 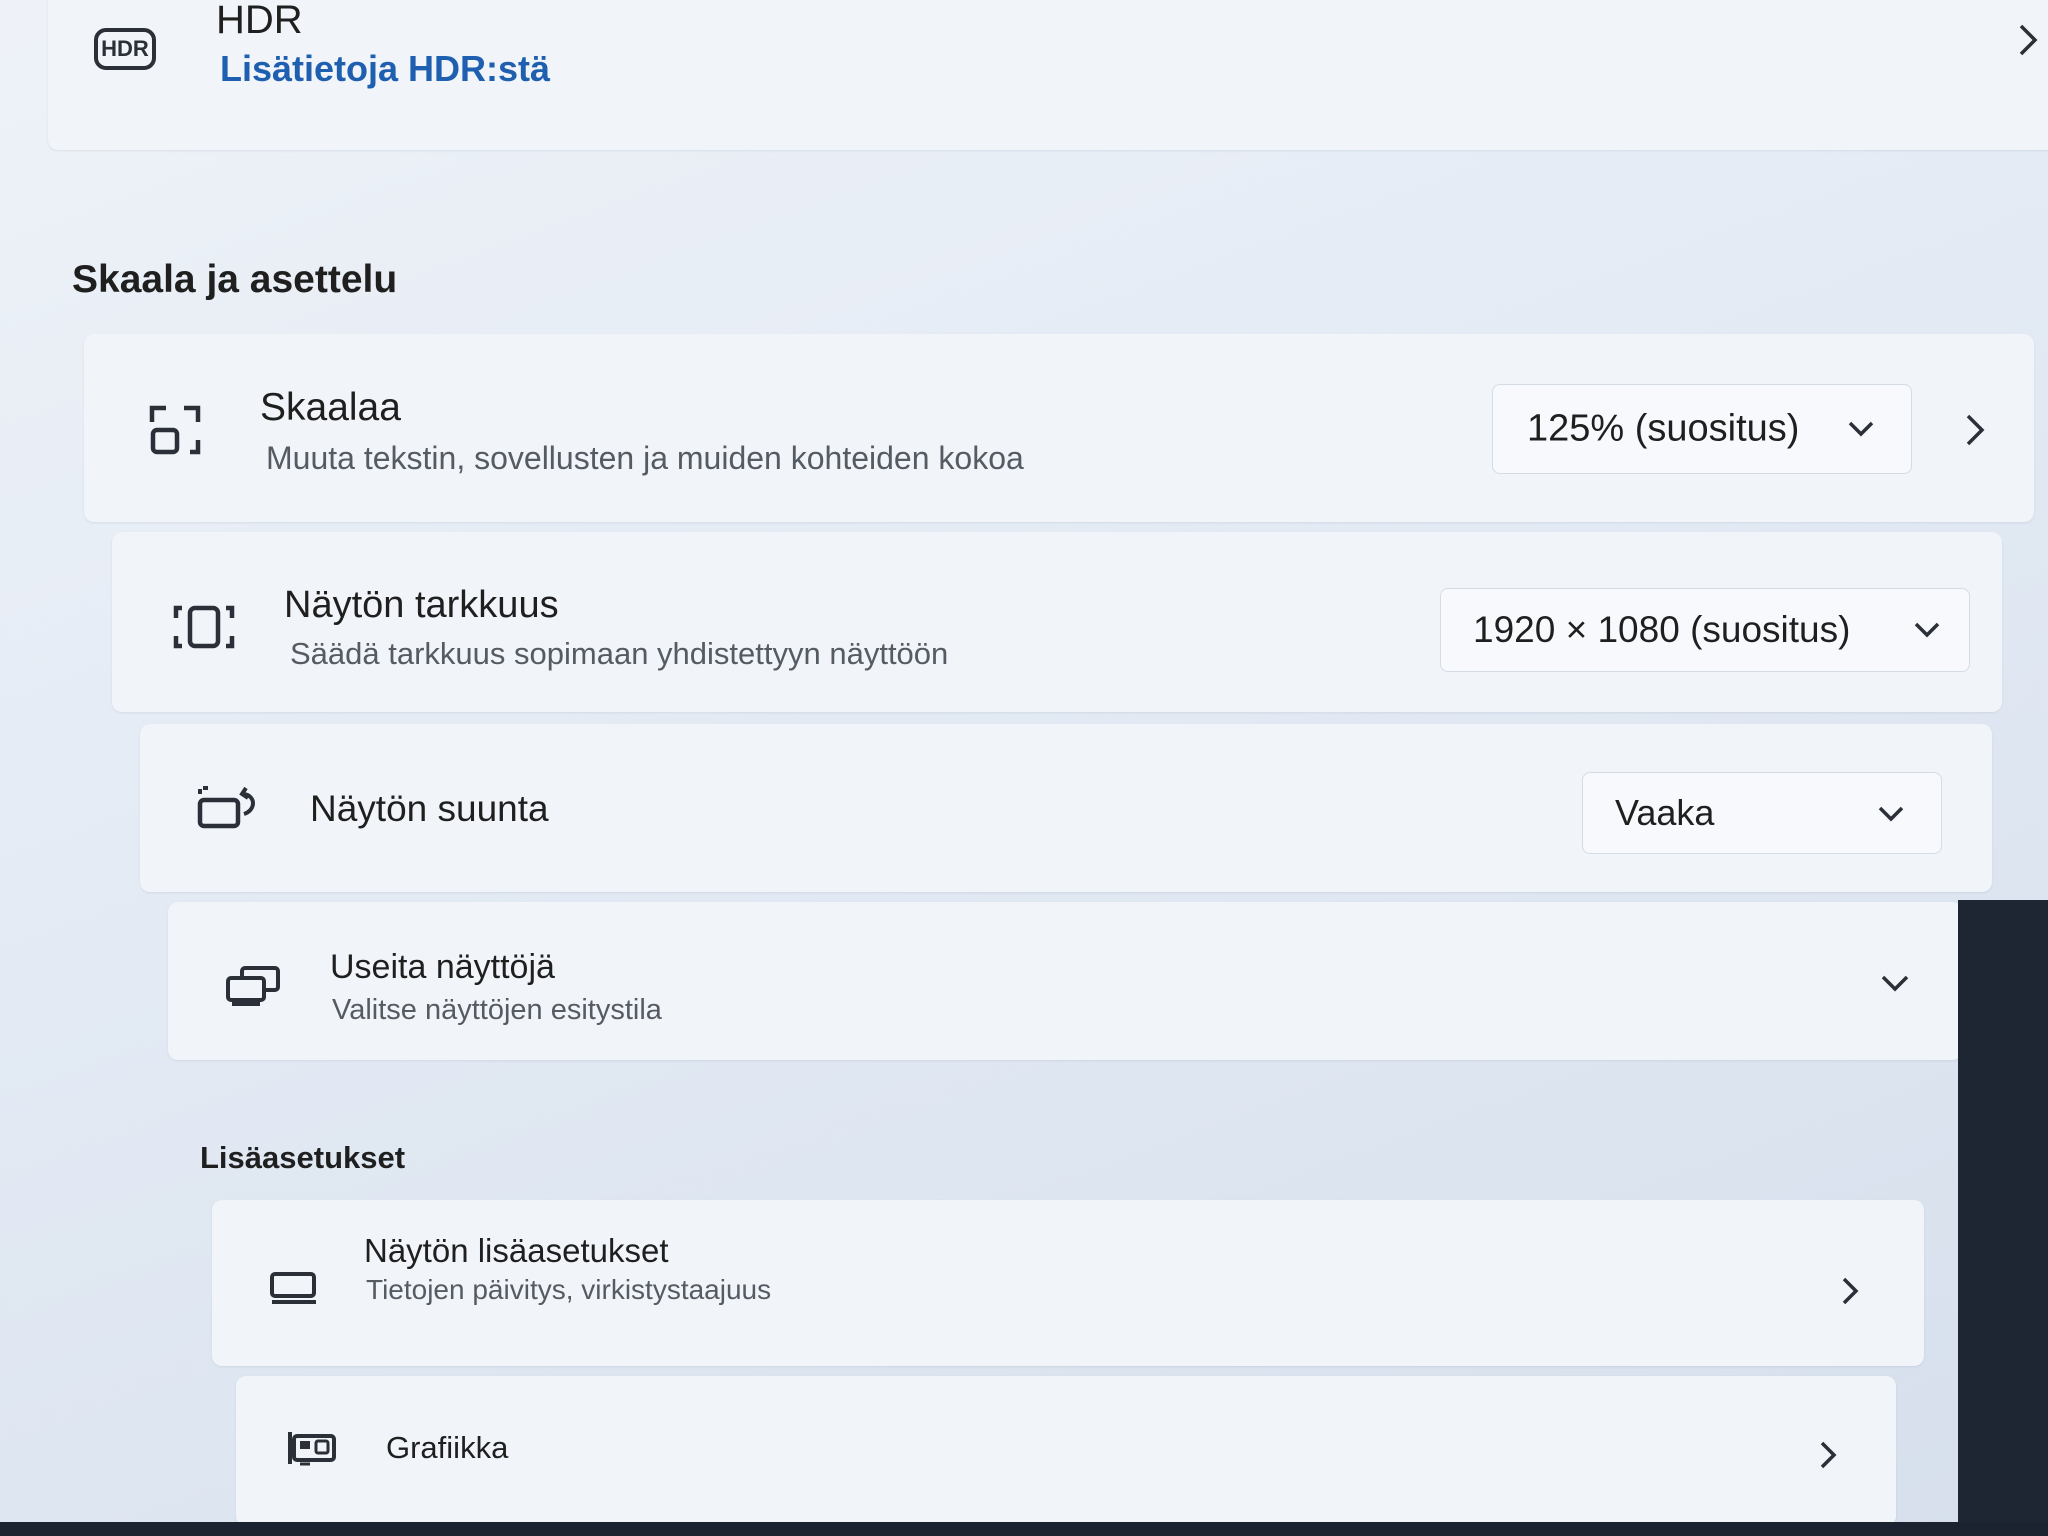 What do you see at coordinates (1024, 1529) in the screenshot?
I see `screen-bottom-bezel` at bounding box center [1024, 1529].